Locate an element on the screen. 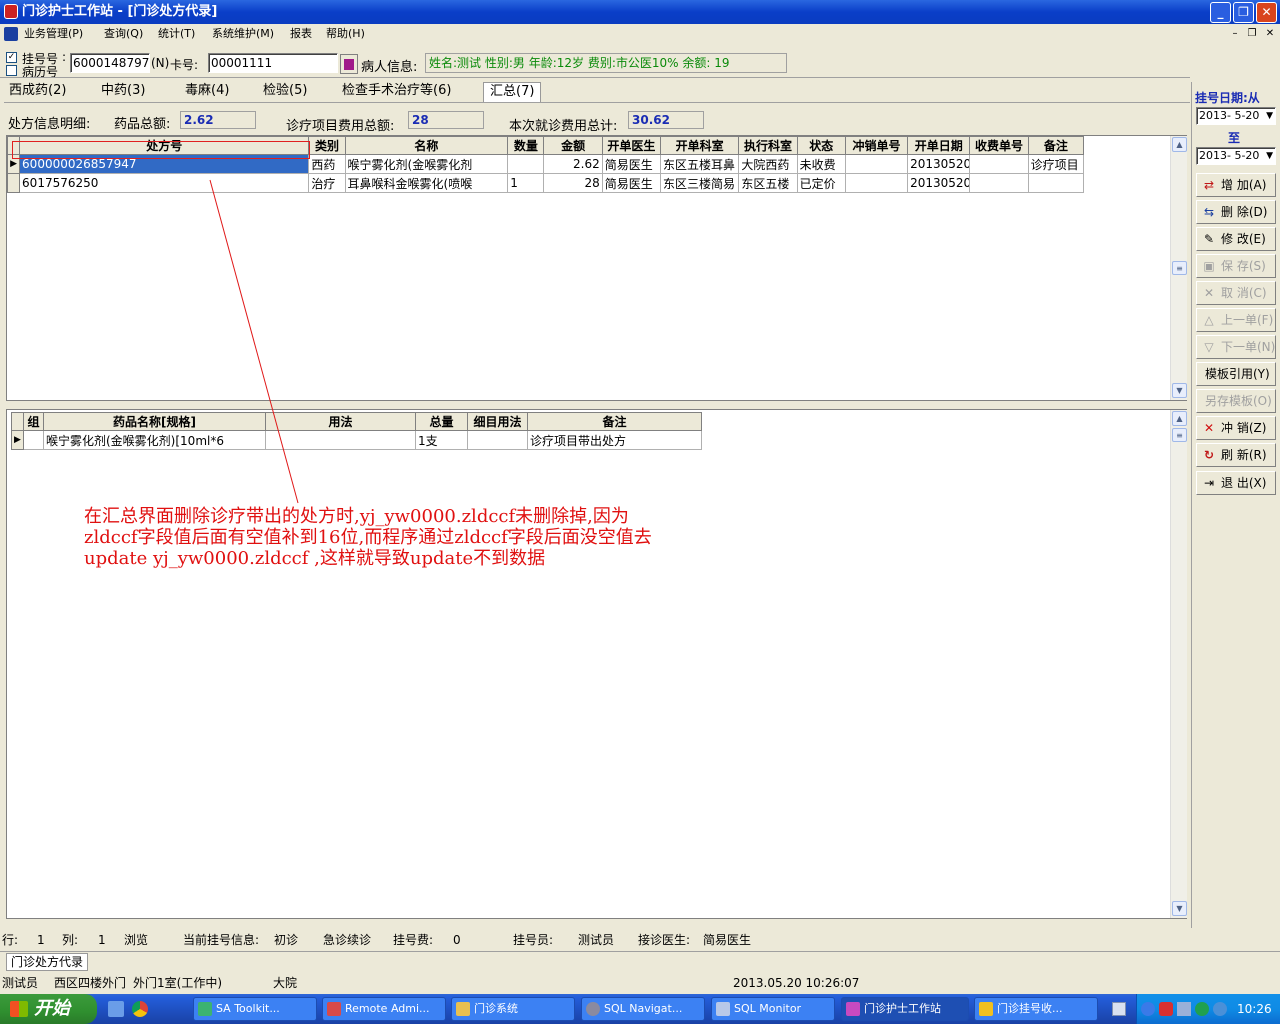  delete-button: ⇆ 删 除(D) is located at coordinates (1236, 212).